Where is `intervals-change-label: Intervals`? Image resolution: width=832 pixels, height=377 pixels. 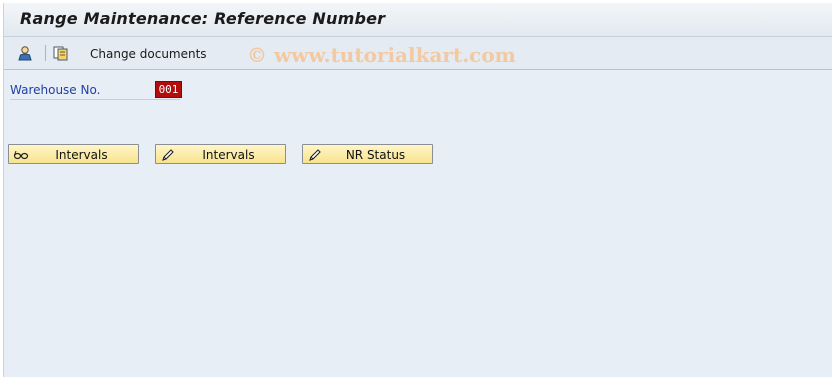 intervals-change-label: Intervals is located at coordinates (228, 155).